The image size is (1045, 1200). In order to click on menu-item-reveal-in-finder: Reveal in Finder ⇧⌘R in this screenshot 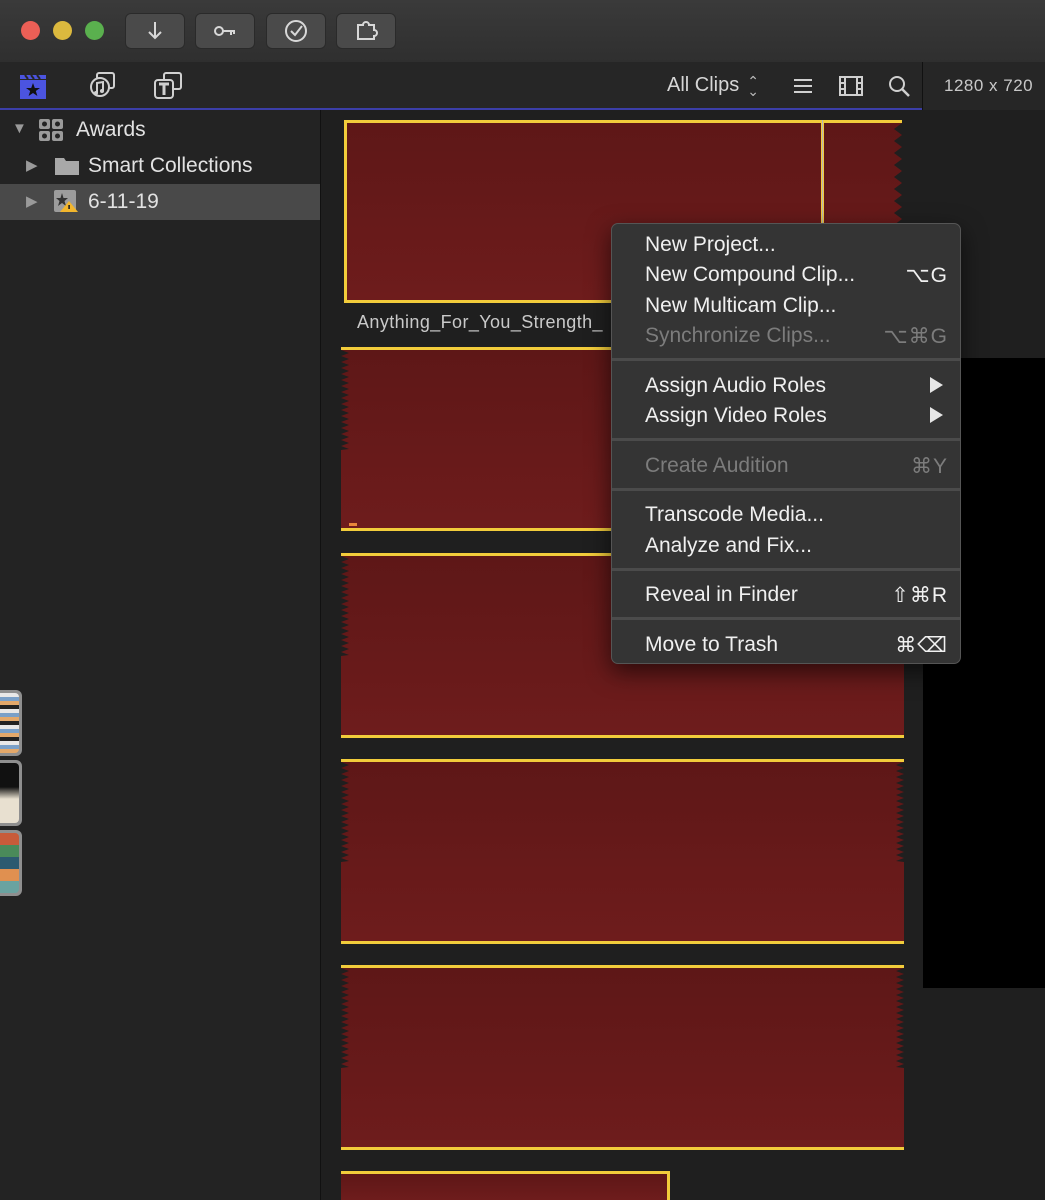, I will do `click(786, 594)`.